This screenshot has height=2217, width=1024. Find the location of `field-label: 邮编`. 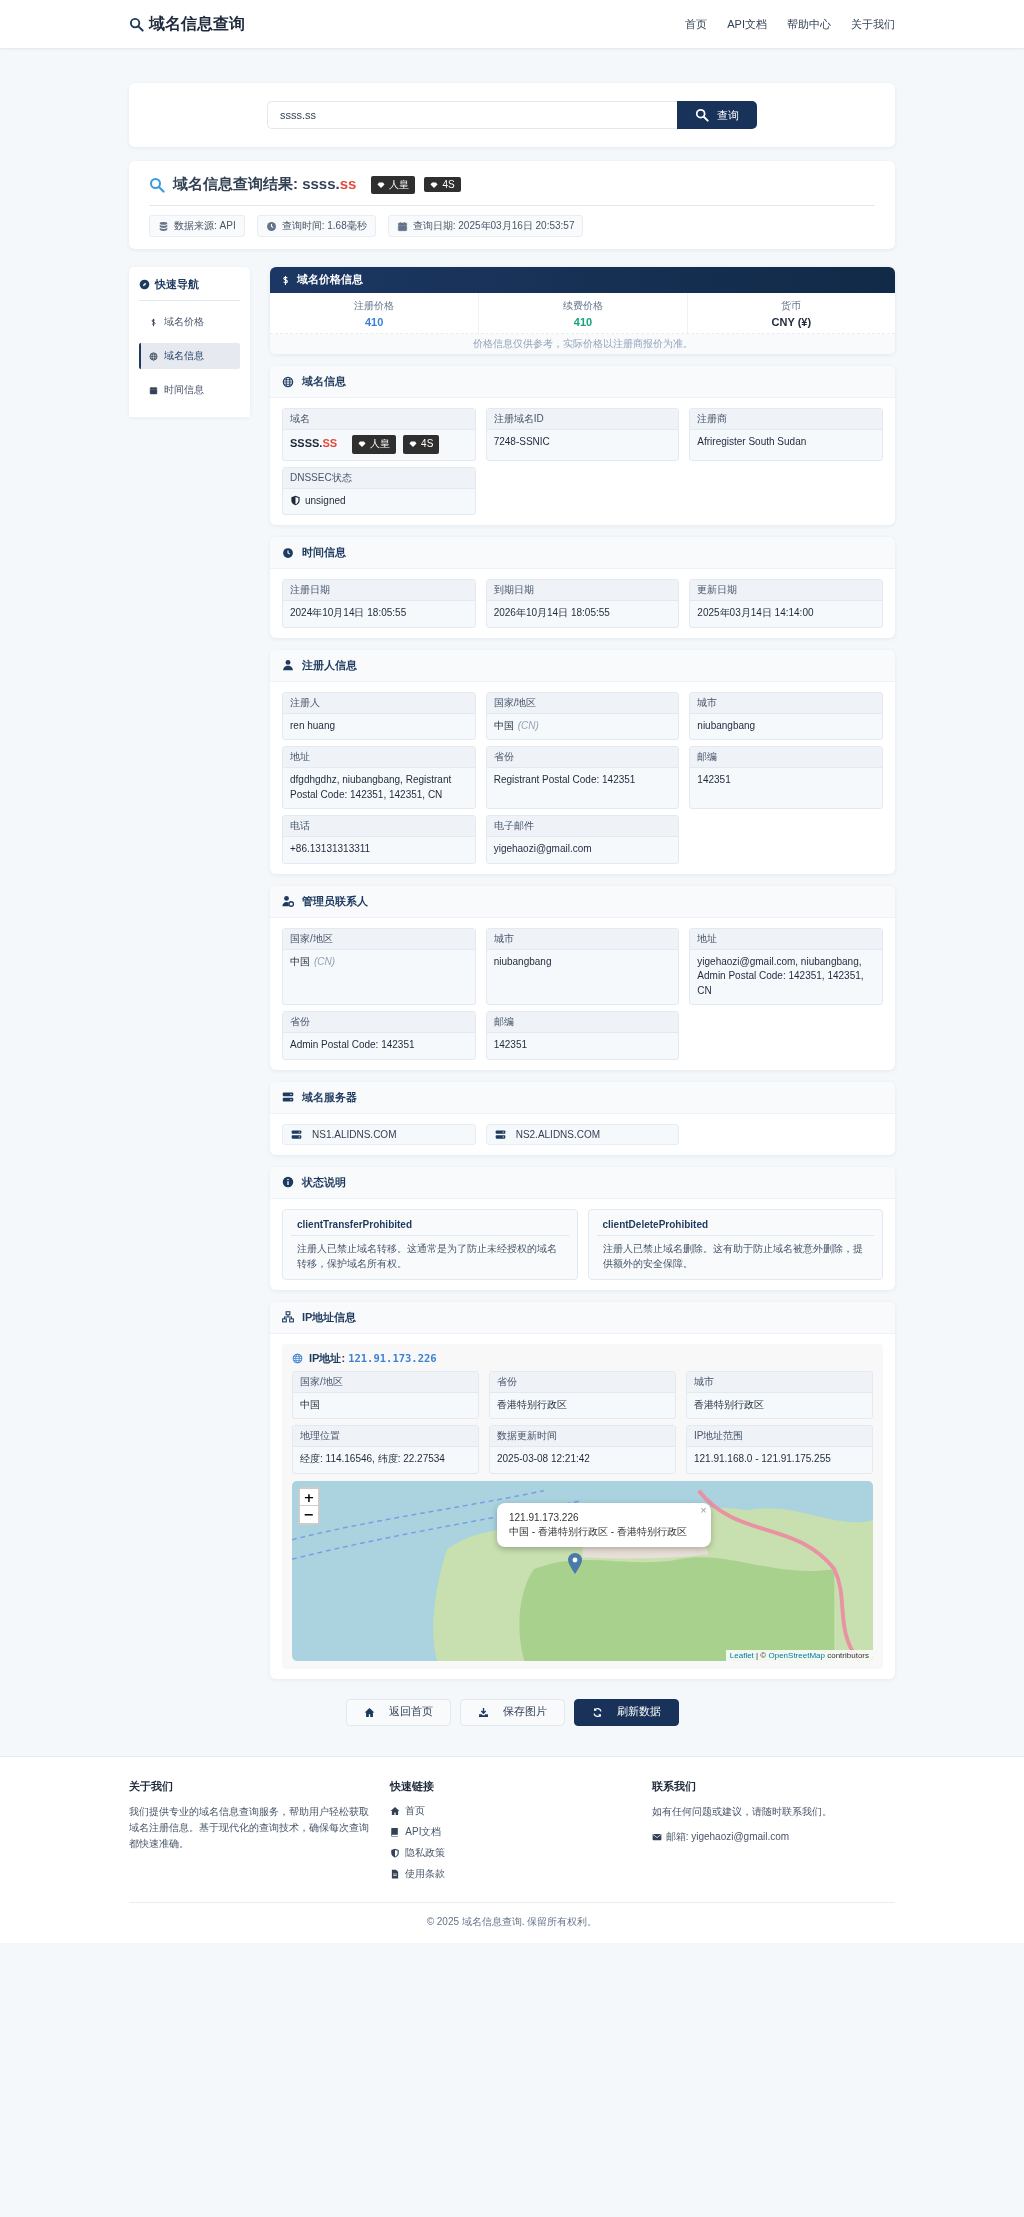

field-label: 邮编 is located at coordinates (786, 757).